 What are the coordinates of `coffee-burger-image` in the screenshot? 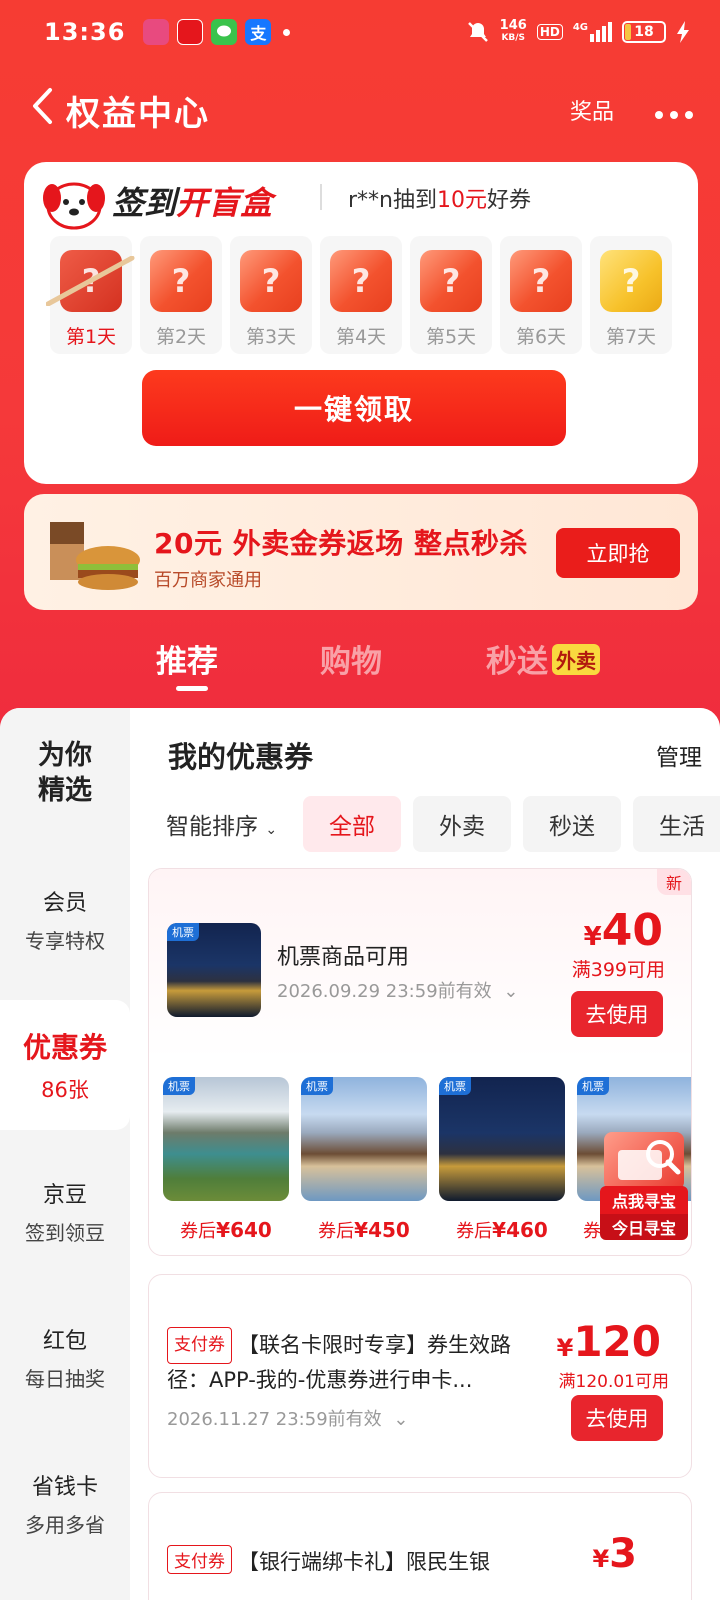 It's located at (95, 556).